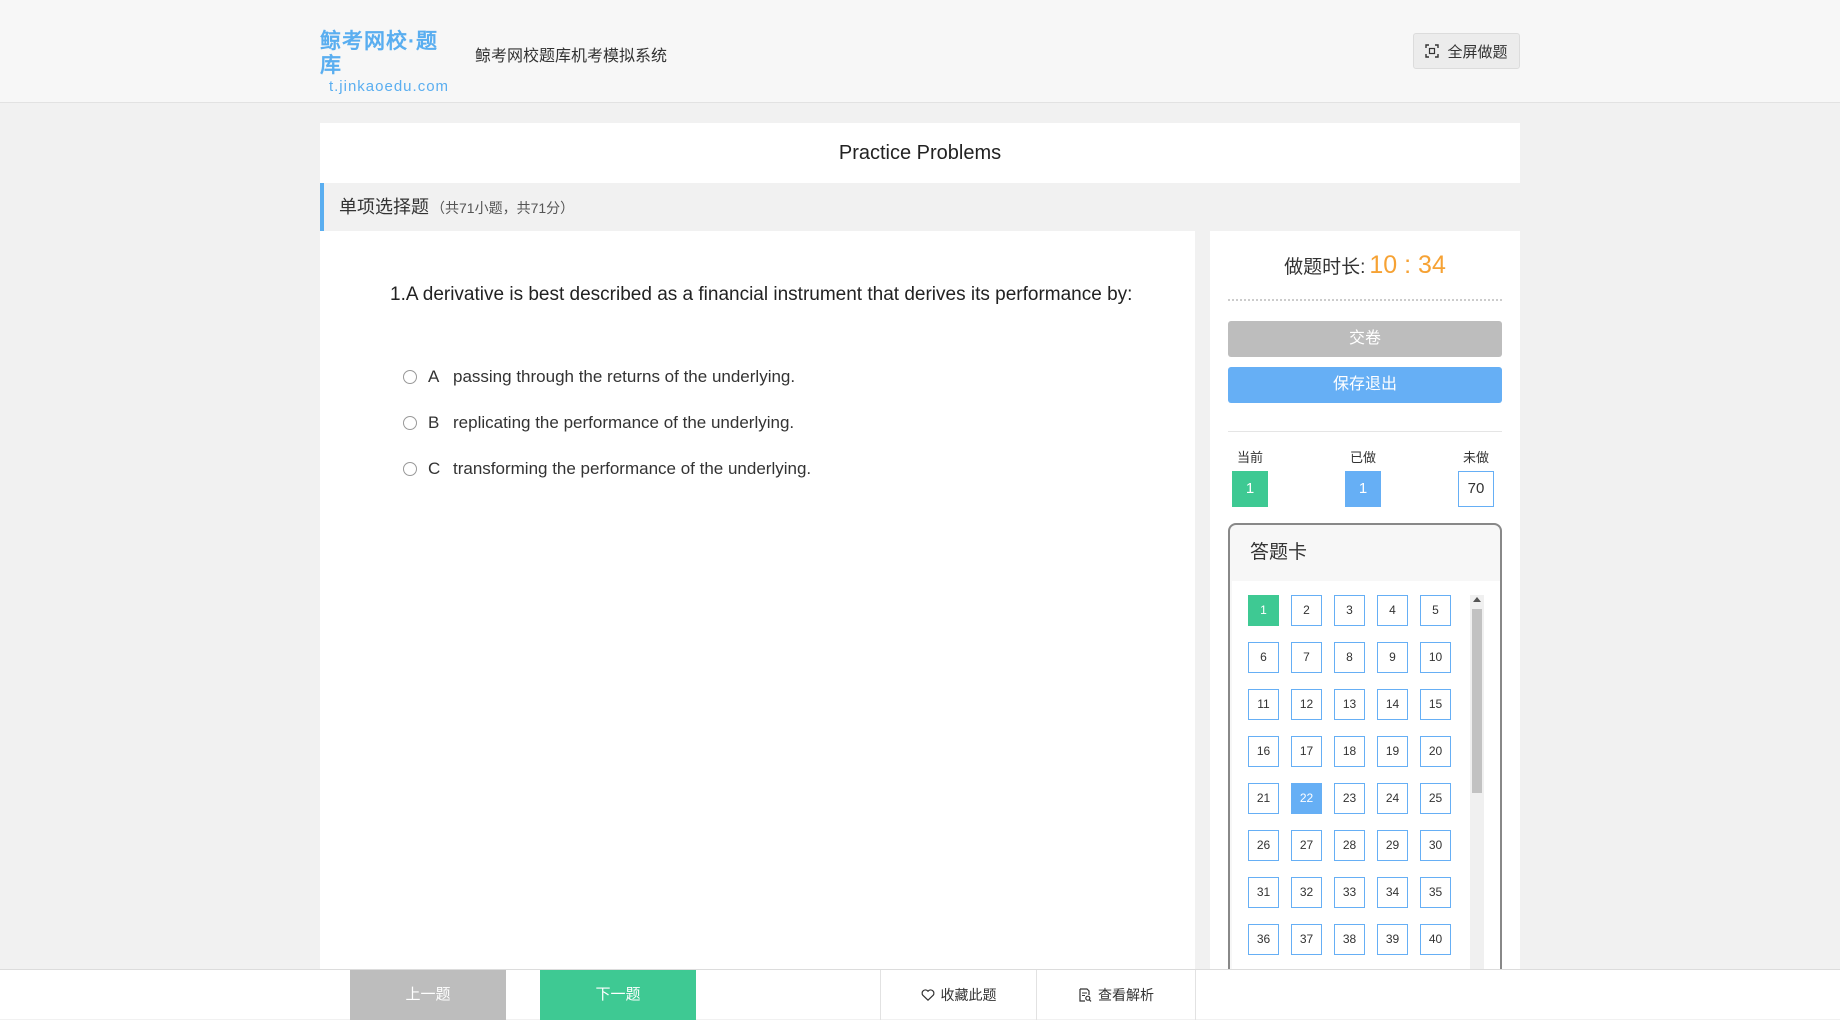 This screenshot has height=1020, width=1840. What do you see at coordinates (1392, 704) in the screenshot?
I see `question-cell: 14` at bounding box center [1392, 704].